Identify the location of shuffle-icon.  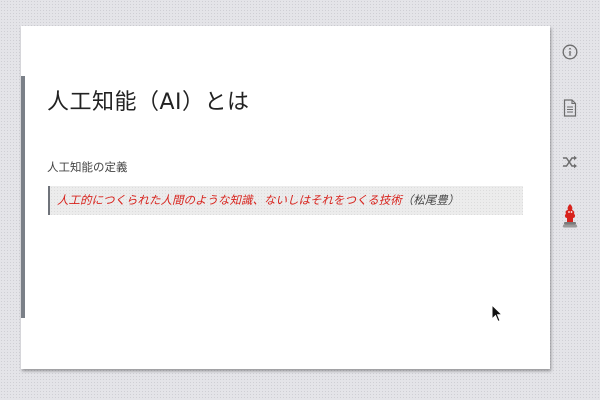
(570, 162).